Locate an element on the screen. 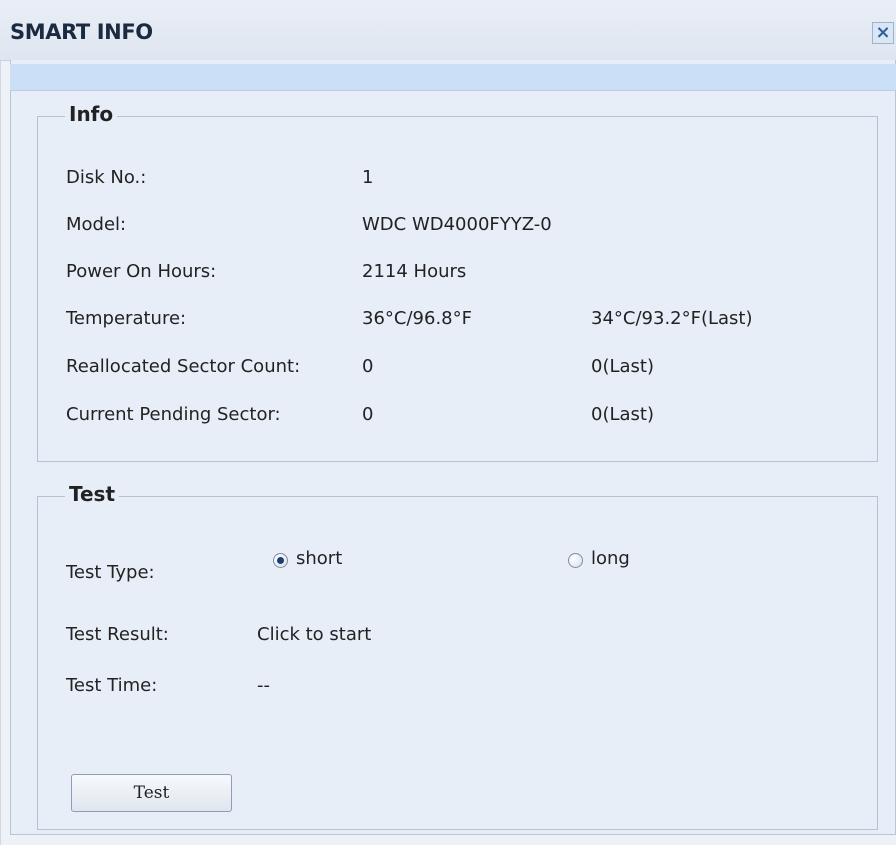 The height and width of the screenshot is (845, 896). model-label: Model: is located at coordinates (96, 224).